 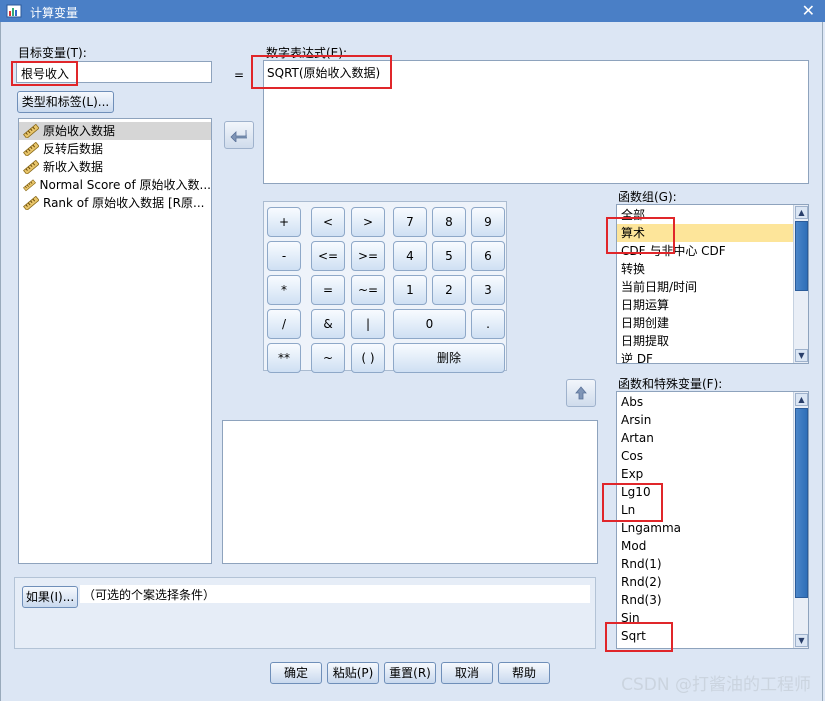 I want to click on function-item: Lg10, so click(x=705, y=492).